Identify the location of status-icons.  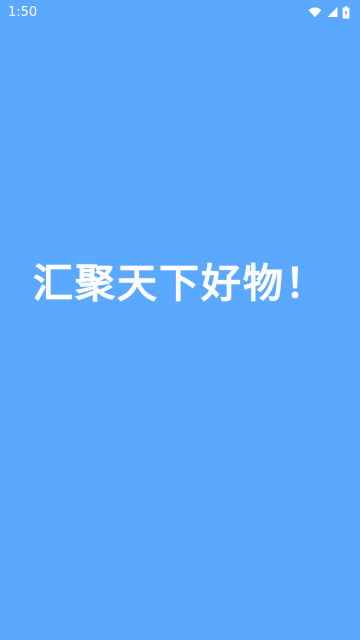
(329, 12).